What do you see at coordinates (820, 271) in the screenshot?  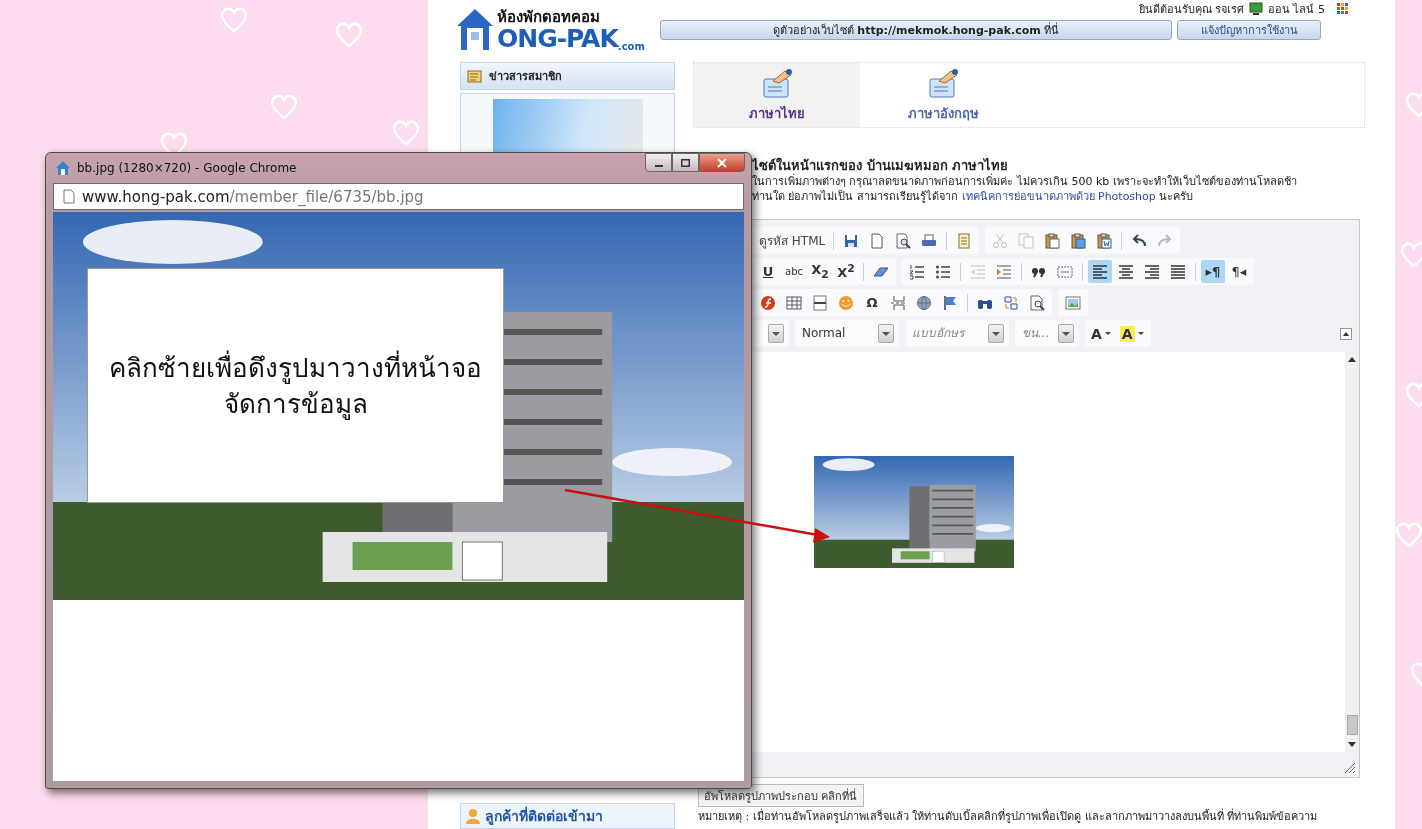 I see `subscript-button: X$_{2}$` at bounding box center [820, 271].